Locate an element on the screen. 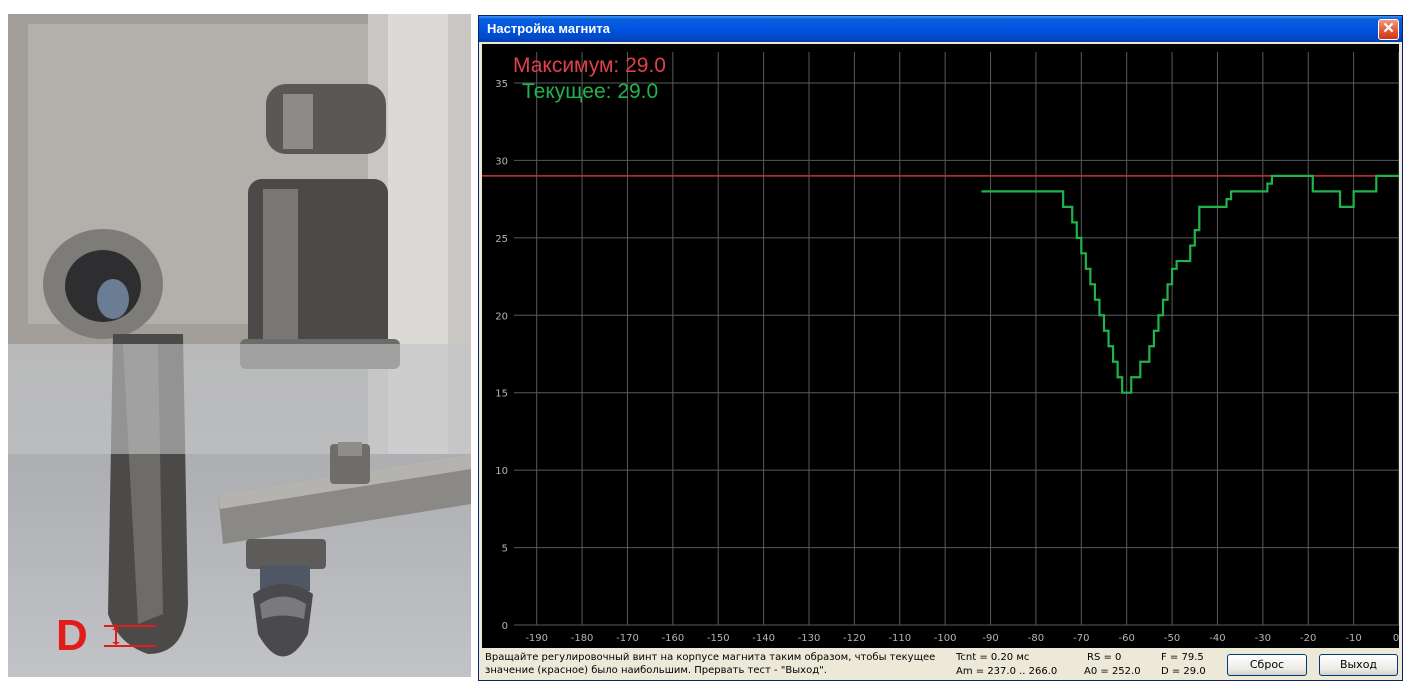 The width and height of the screenshot is (1405, 682). x-tick-label: -20 is located at coordinates (1308, 638).